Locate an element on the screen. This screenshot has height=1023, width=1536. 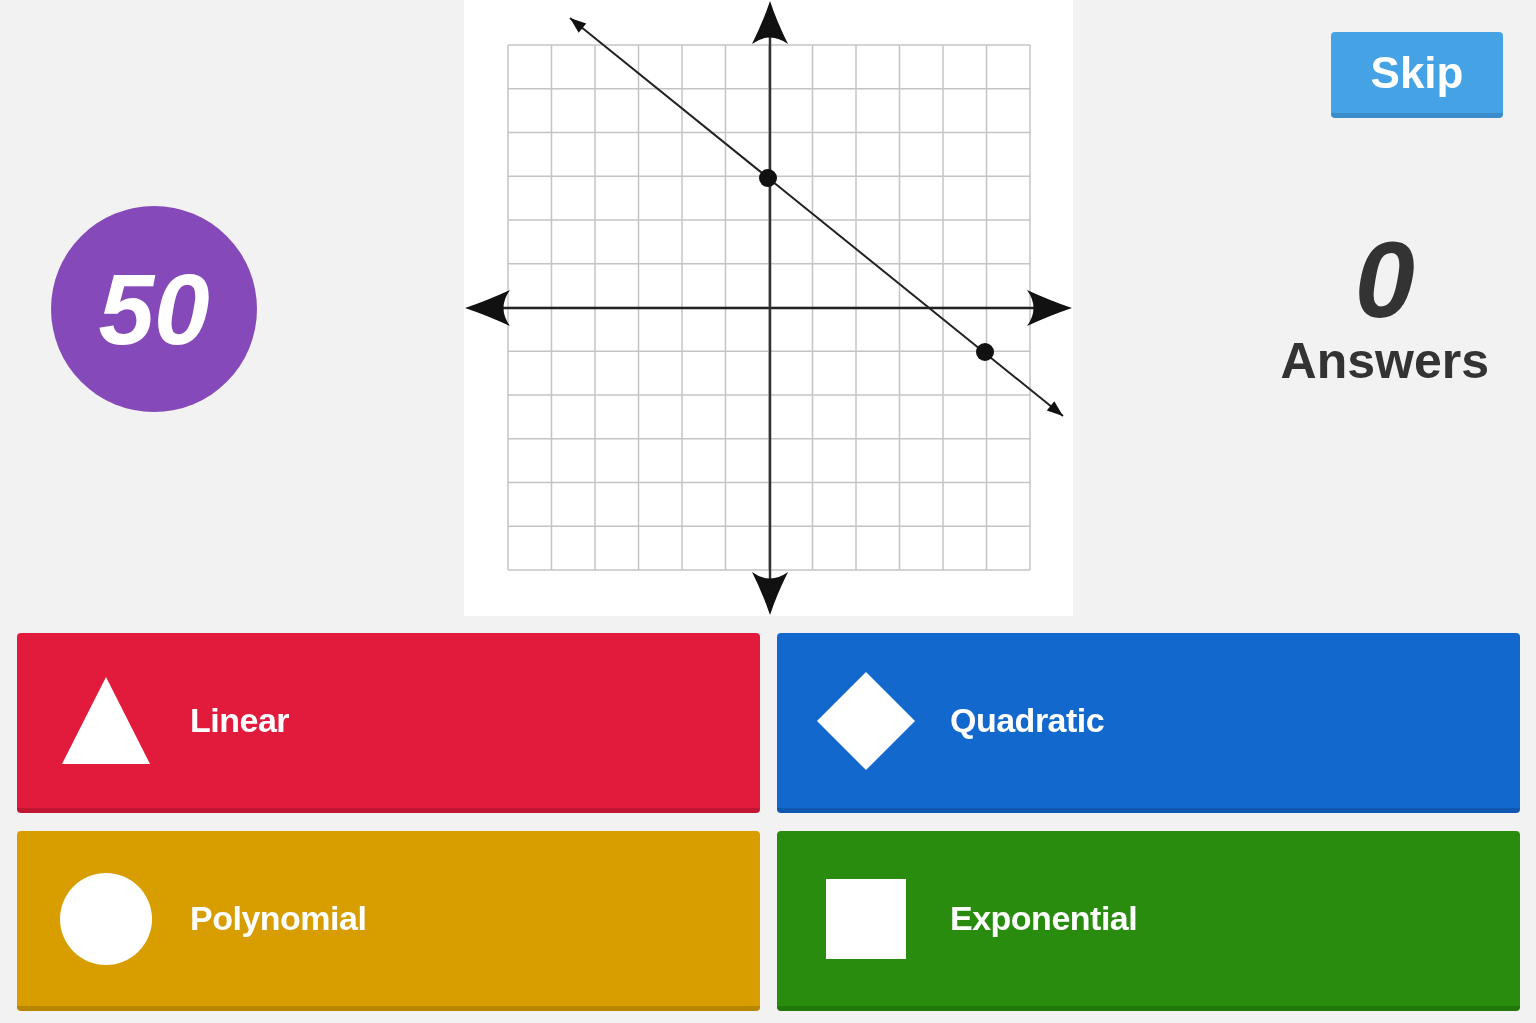
triangle-icon is located at coordinates (106, 720).